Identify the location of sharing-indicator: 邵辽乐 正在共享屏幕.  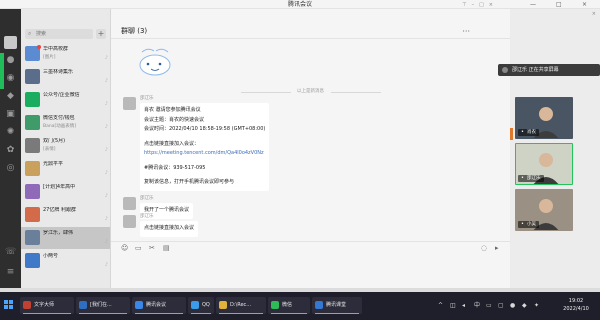
(549, 70).